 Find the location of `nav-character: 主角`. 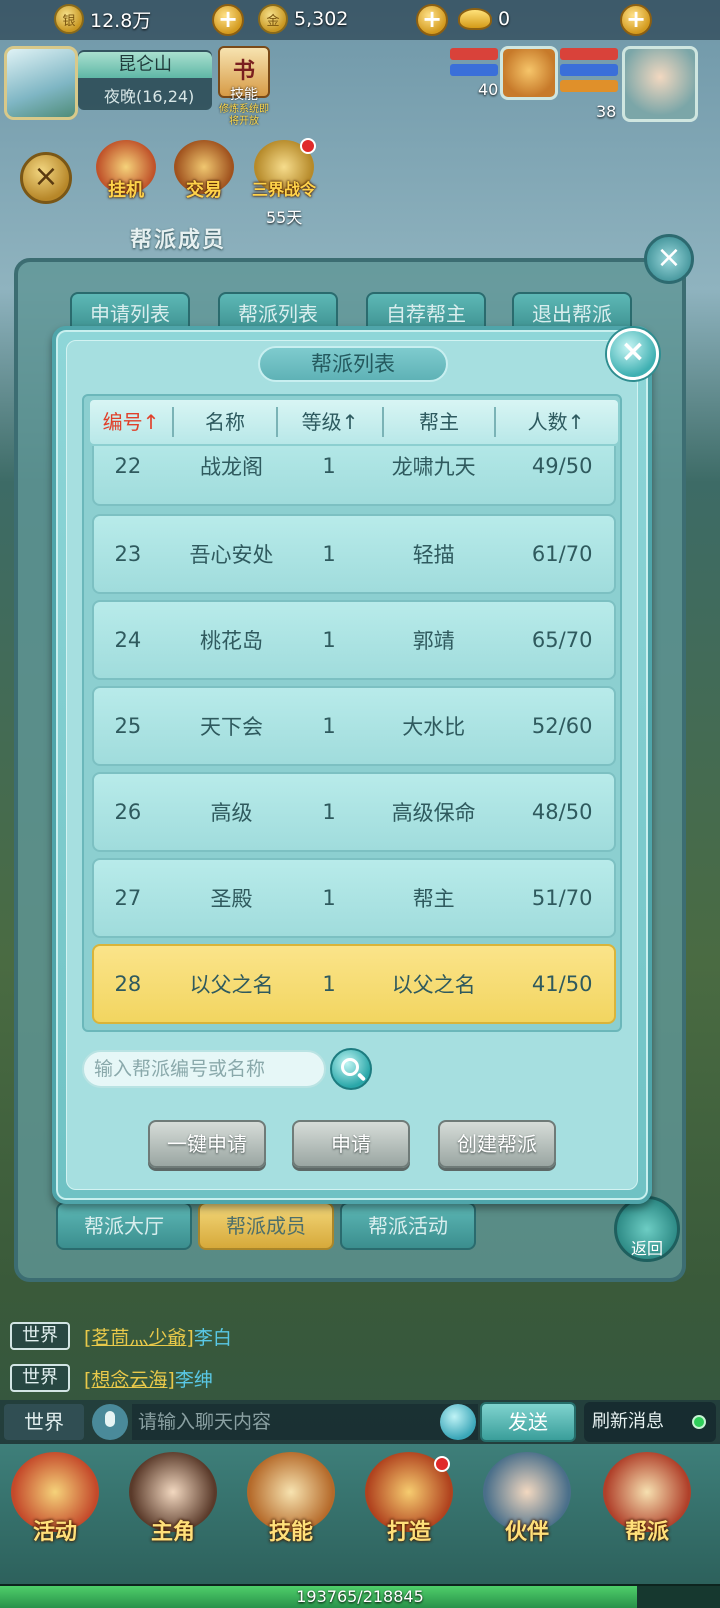

nav-character: 主角 is located at coordinates (173, 1507).